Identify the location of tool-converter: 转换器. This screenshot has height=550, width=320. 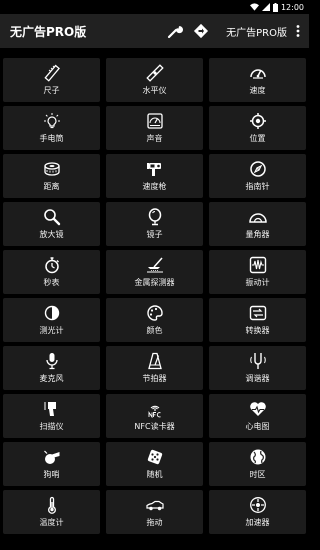
(257, 320).